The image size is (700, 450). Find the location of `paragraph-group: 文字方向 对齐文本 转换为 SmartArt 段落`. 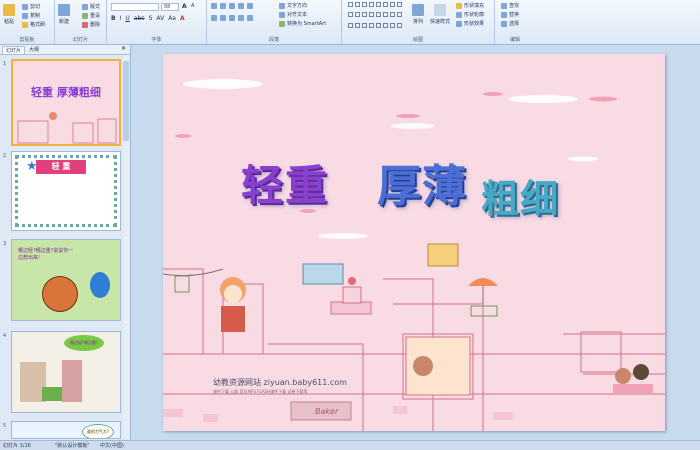

paragraph-group: 文字方向 对齐文本 转换为 SmartArt 段落 is located at coordinates (274, 22).